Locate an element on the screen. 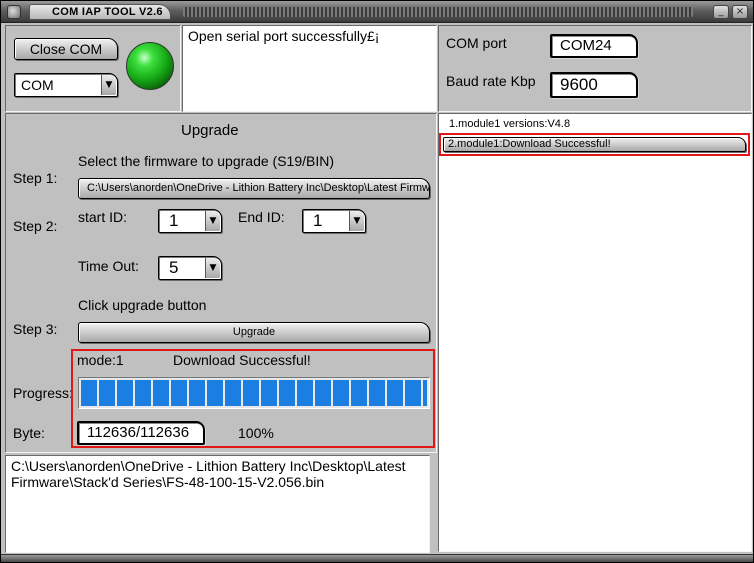  list-item: 1.module1 versions:V4.8 is located at coordinates (509, 124).